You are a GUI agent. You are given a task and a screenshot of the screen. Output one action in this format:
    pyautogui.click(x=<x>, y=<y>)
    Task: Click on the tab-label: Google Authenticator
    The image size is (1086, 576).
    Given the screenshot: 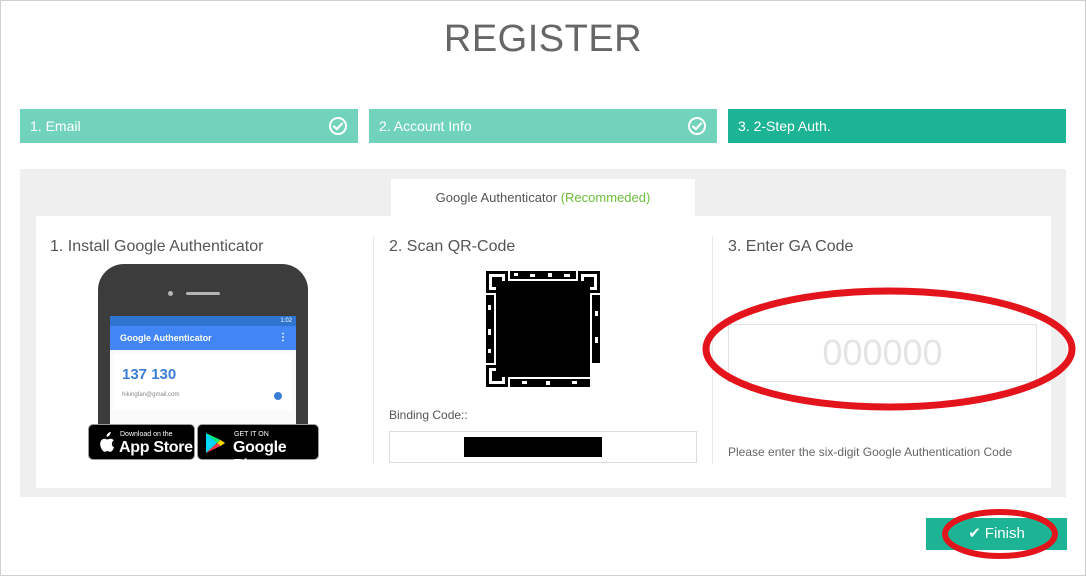 What is the action you would take?
    pyautogui.click(x=496, y=197)
    